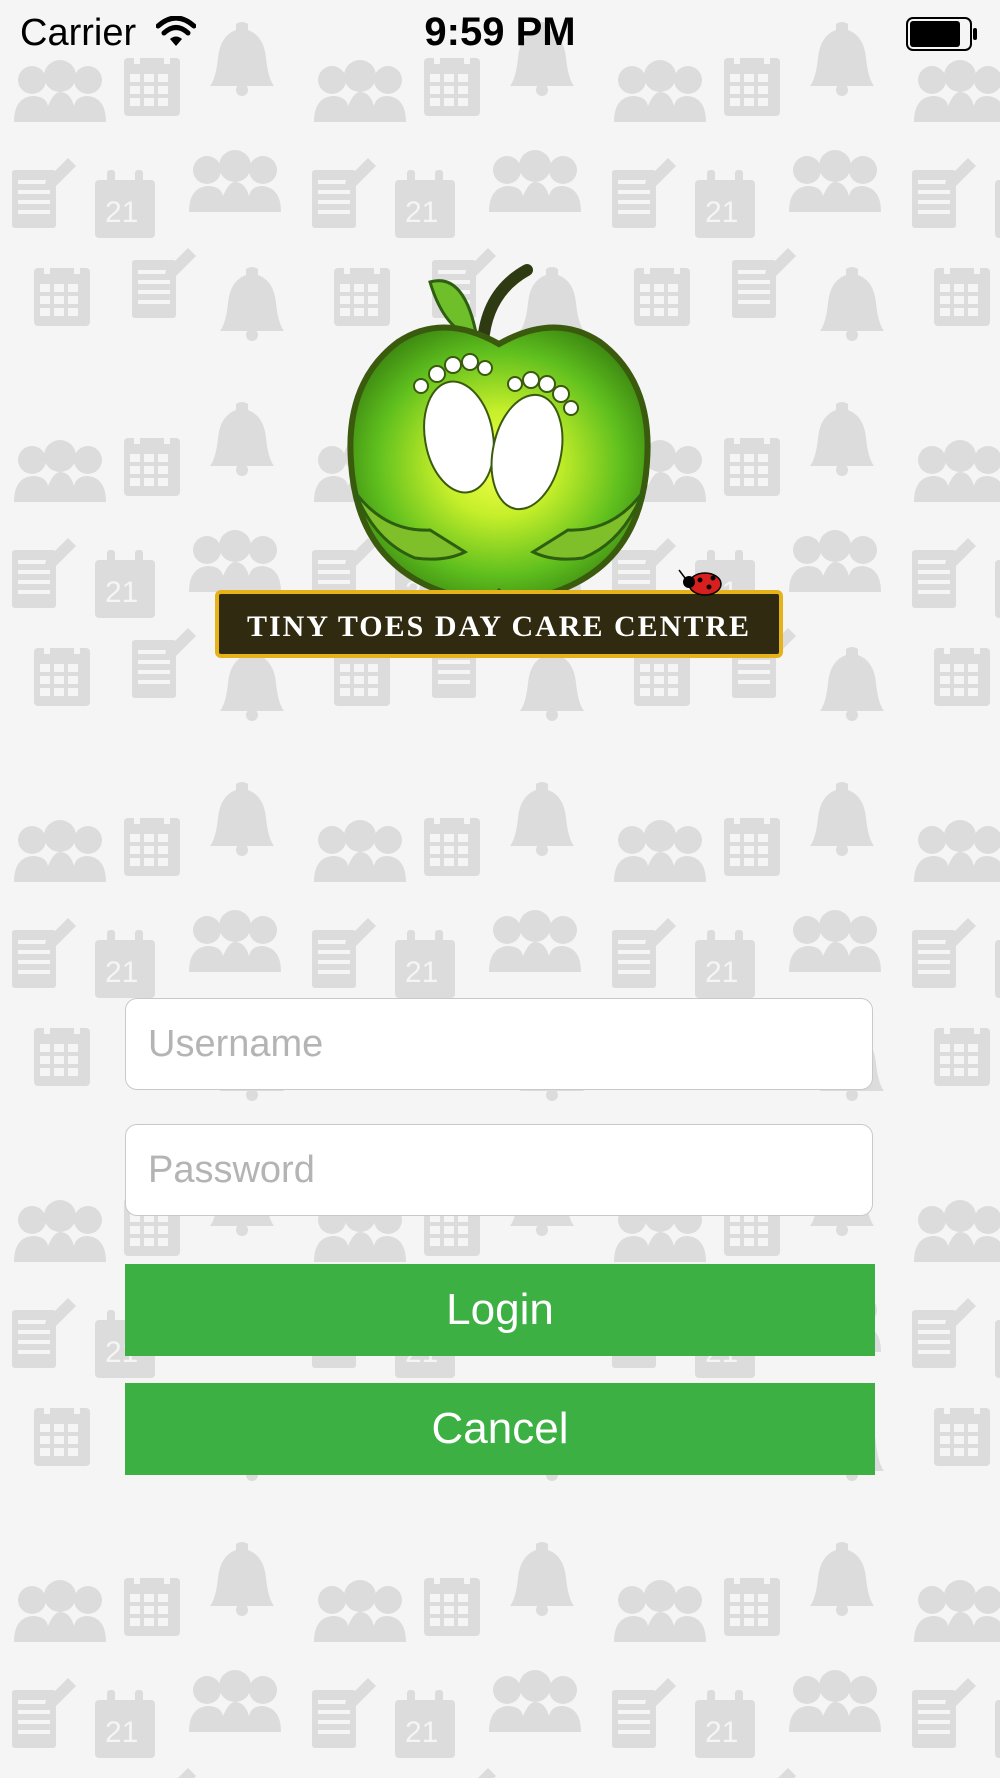  What do you see at coordinates (499, 461) in the screenshot?
I see `app-logo: TINY TOES DAY CARE CENTRE` at bounding box center [499, 461].